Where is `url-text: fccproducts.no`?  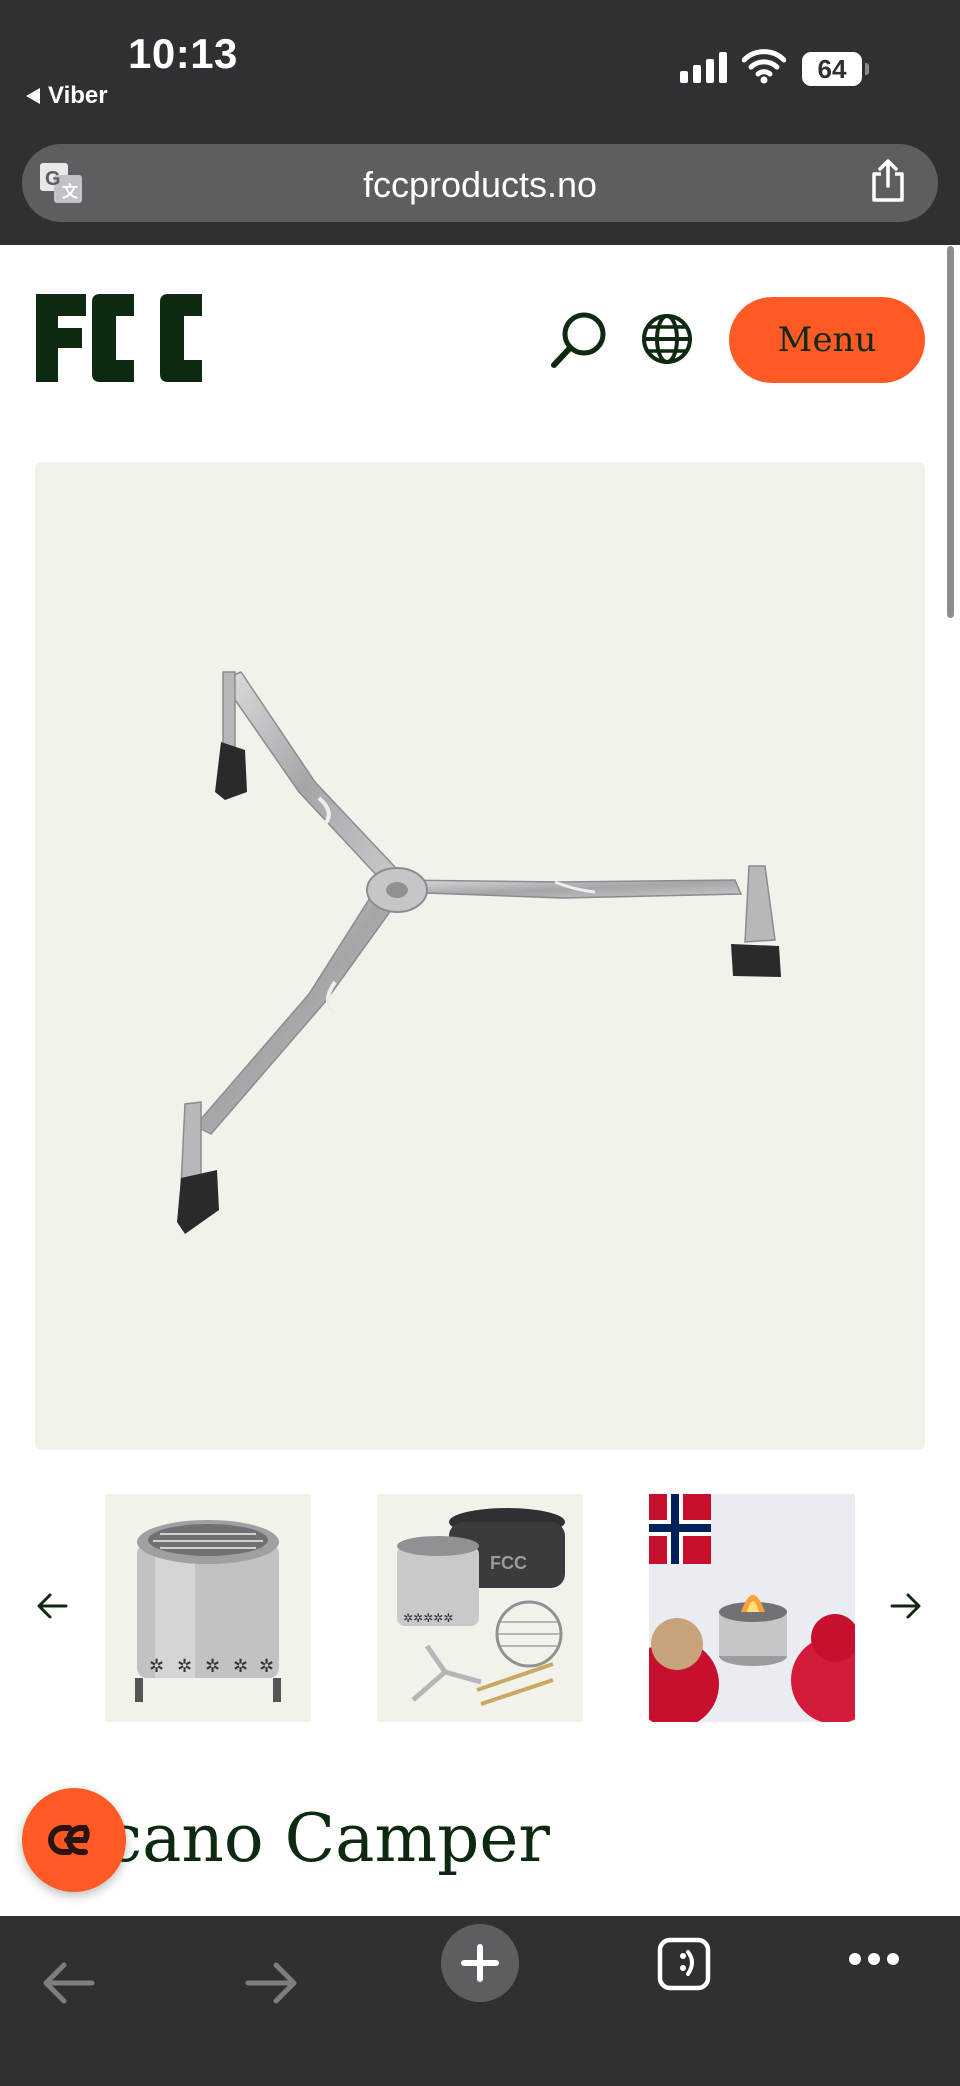 url-text: fccproducts.no is located at coordinates (480, 185).